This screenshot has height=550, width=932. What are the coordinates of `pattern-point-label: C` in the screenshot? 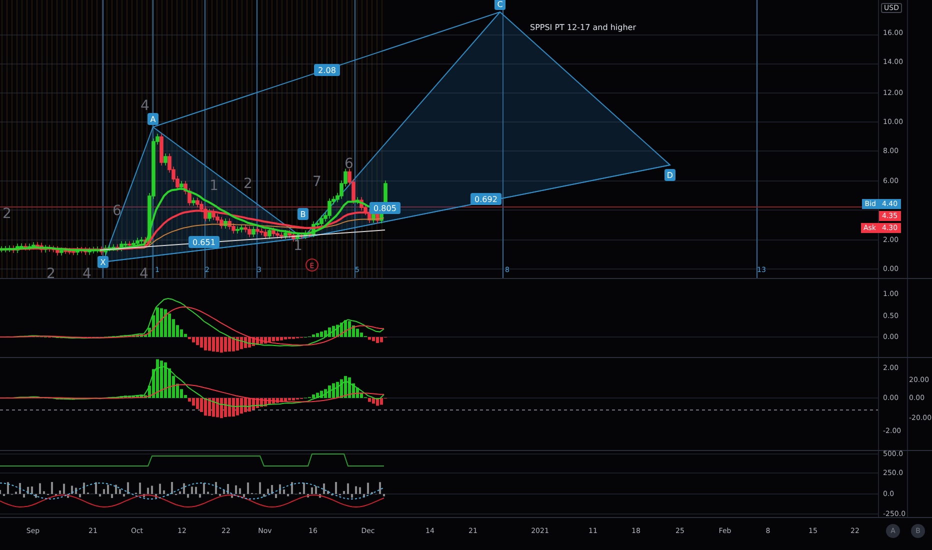 It's located at (500, 5).